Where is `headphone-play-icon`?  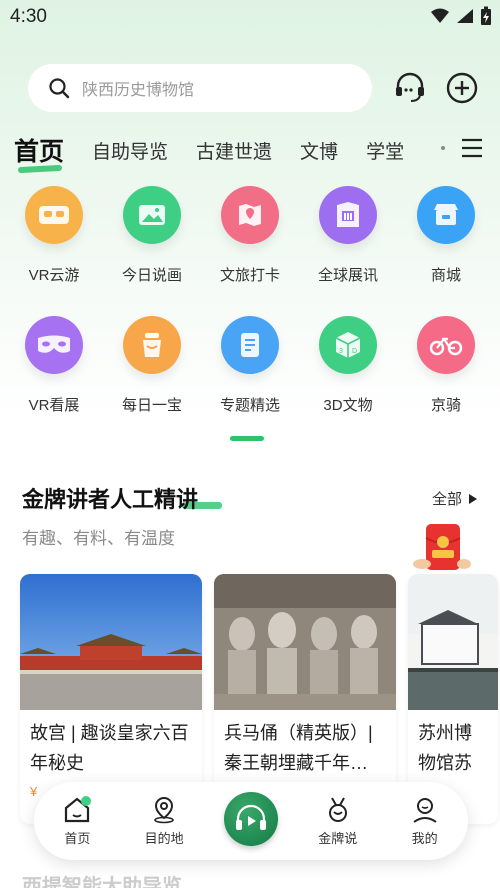 headphone-play-icon is located at coordinates (250, 817).